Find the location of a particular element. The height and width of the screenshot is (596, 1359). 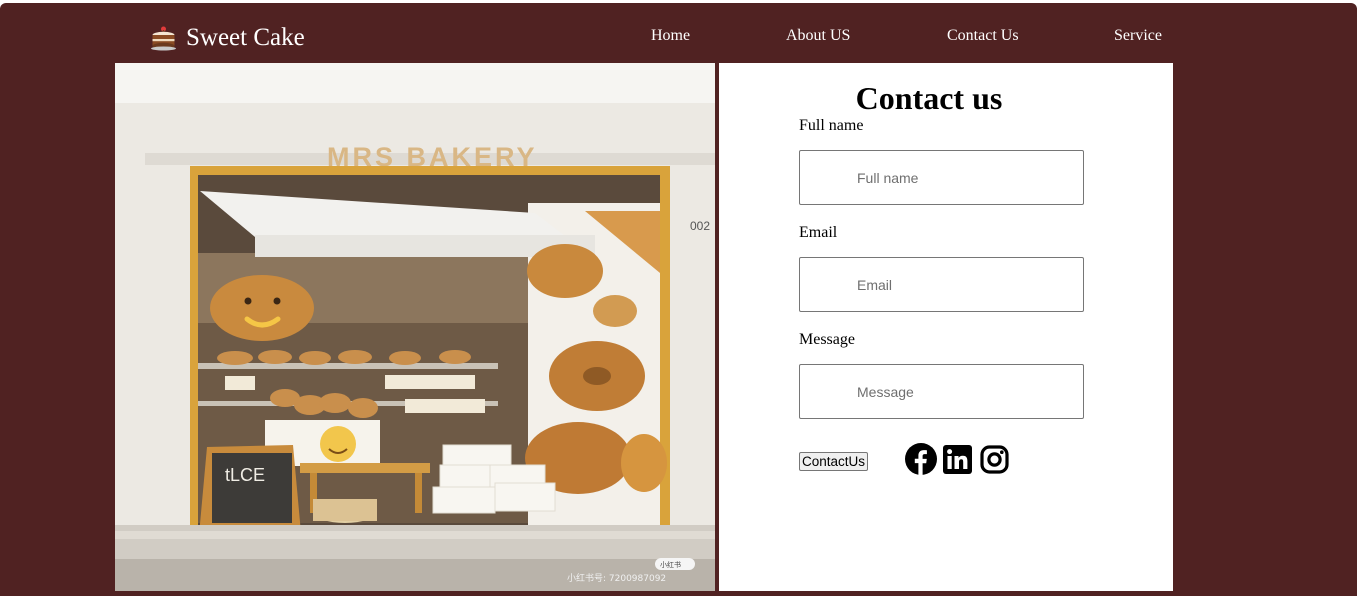

brand: Sweet Cake is located at coordinates (227, 38).